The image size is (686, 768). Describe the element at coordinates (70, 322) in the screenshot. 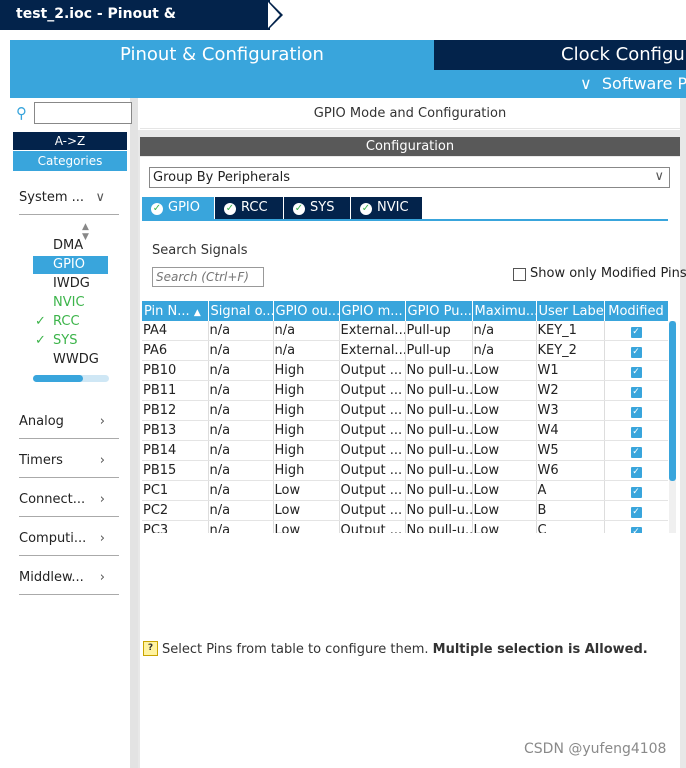

I see `sidebar-item-rcc: ✓ RCC` at that location.